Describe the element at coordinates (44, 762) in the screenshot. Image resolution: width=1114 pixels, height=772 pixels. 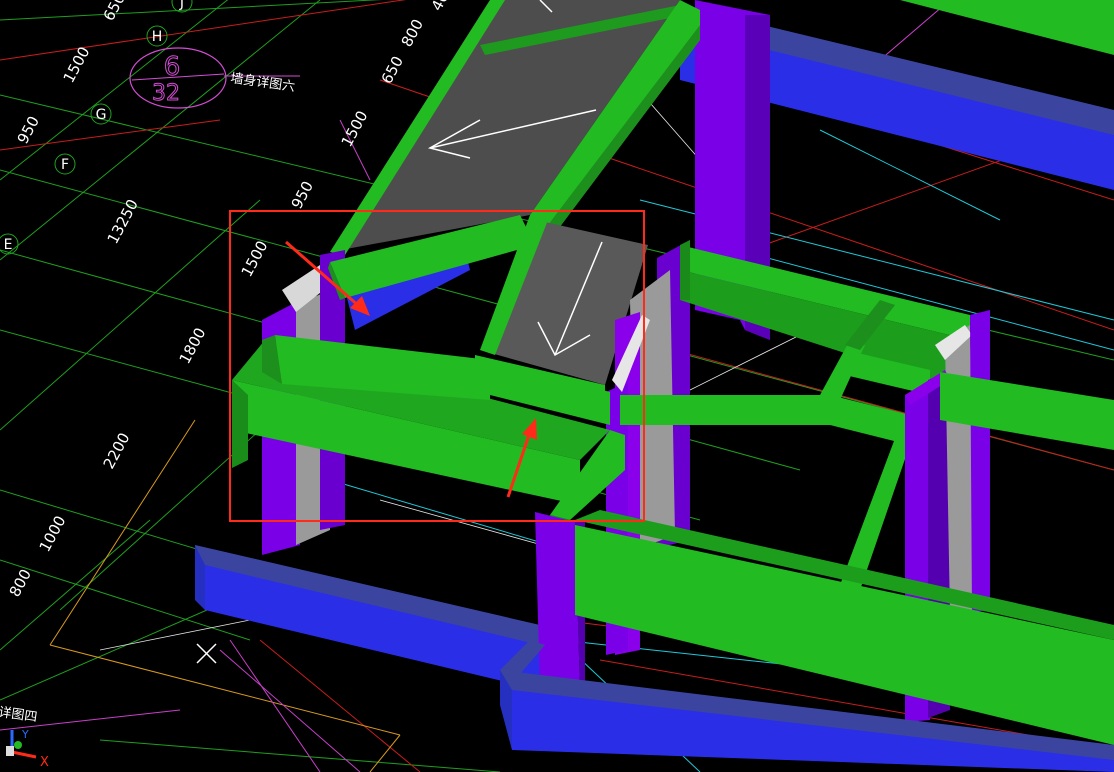
I see `ucs-x-label: X` at that location.